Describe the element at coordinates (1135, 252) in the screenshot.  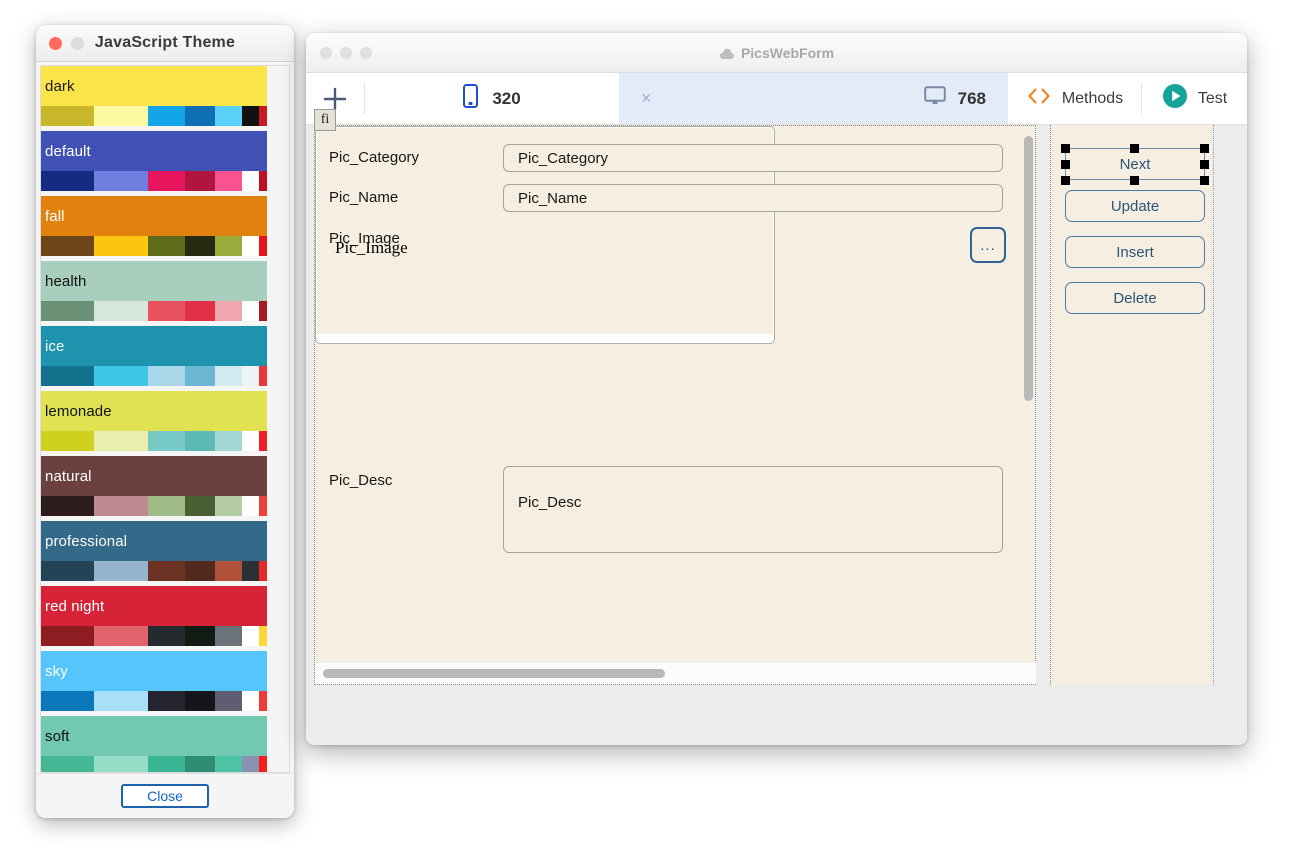
I see `insert-button: Insert` at that location.